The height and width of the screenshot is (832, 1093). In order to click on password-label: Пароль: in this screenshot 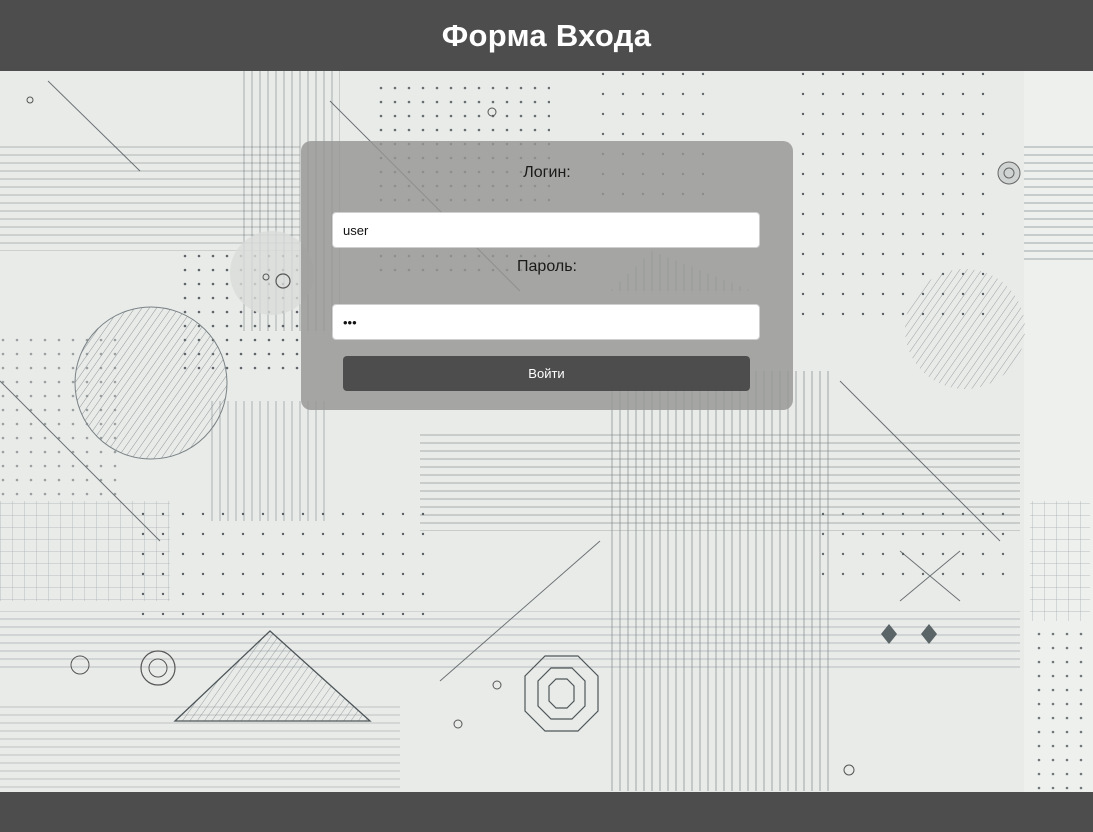, I will do `click(547, 266)`.